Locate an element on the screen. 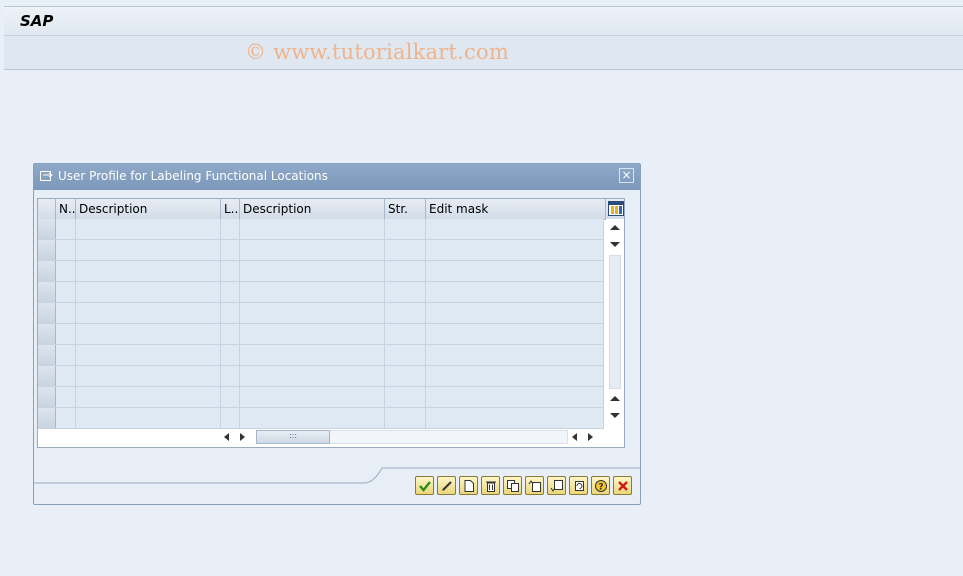  column-header-description: Description is located at coordinates (148, 209).